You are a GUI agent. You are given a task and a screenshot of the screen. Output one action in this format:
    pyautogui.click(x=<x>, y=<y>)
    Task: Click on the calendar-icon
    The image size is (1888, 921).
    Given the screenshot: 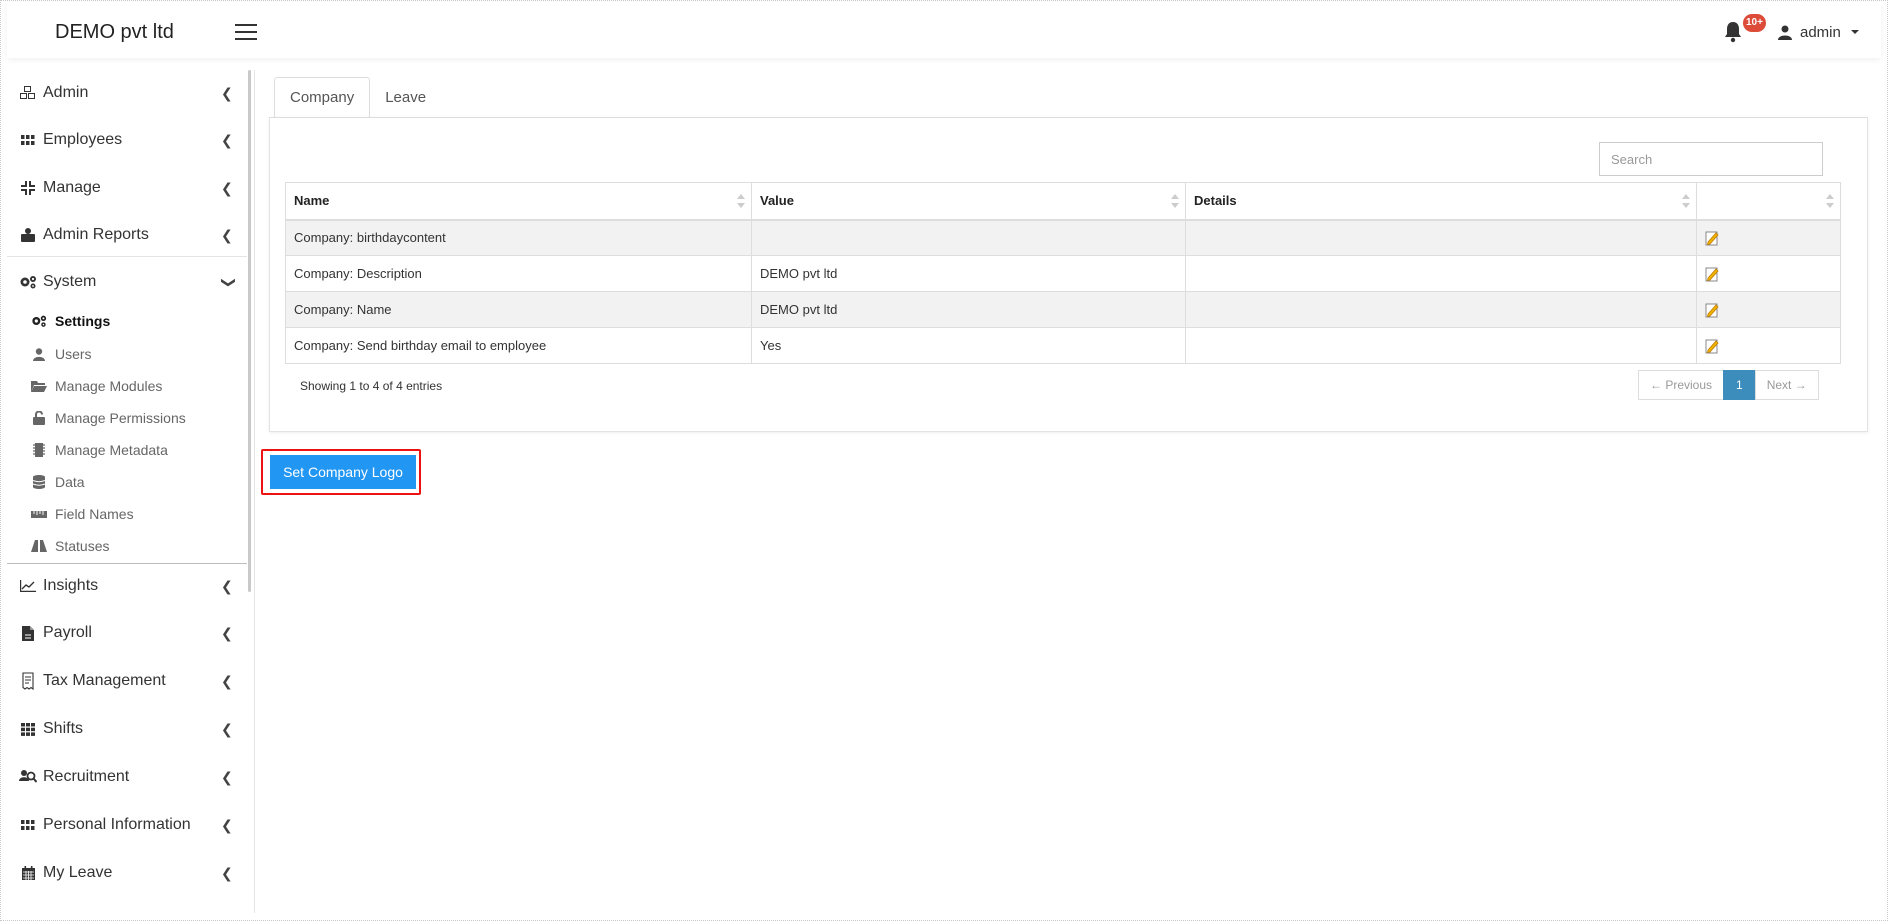 What is the action you would take?
    pyautogui.click(x=28, y=873)
    